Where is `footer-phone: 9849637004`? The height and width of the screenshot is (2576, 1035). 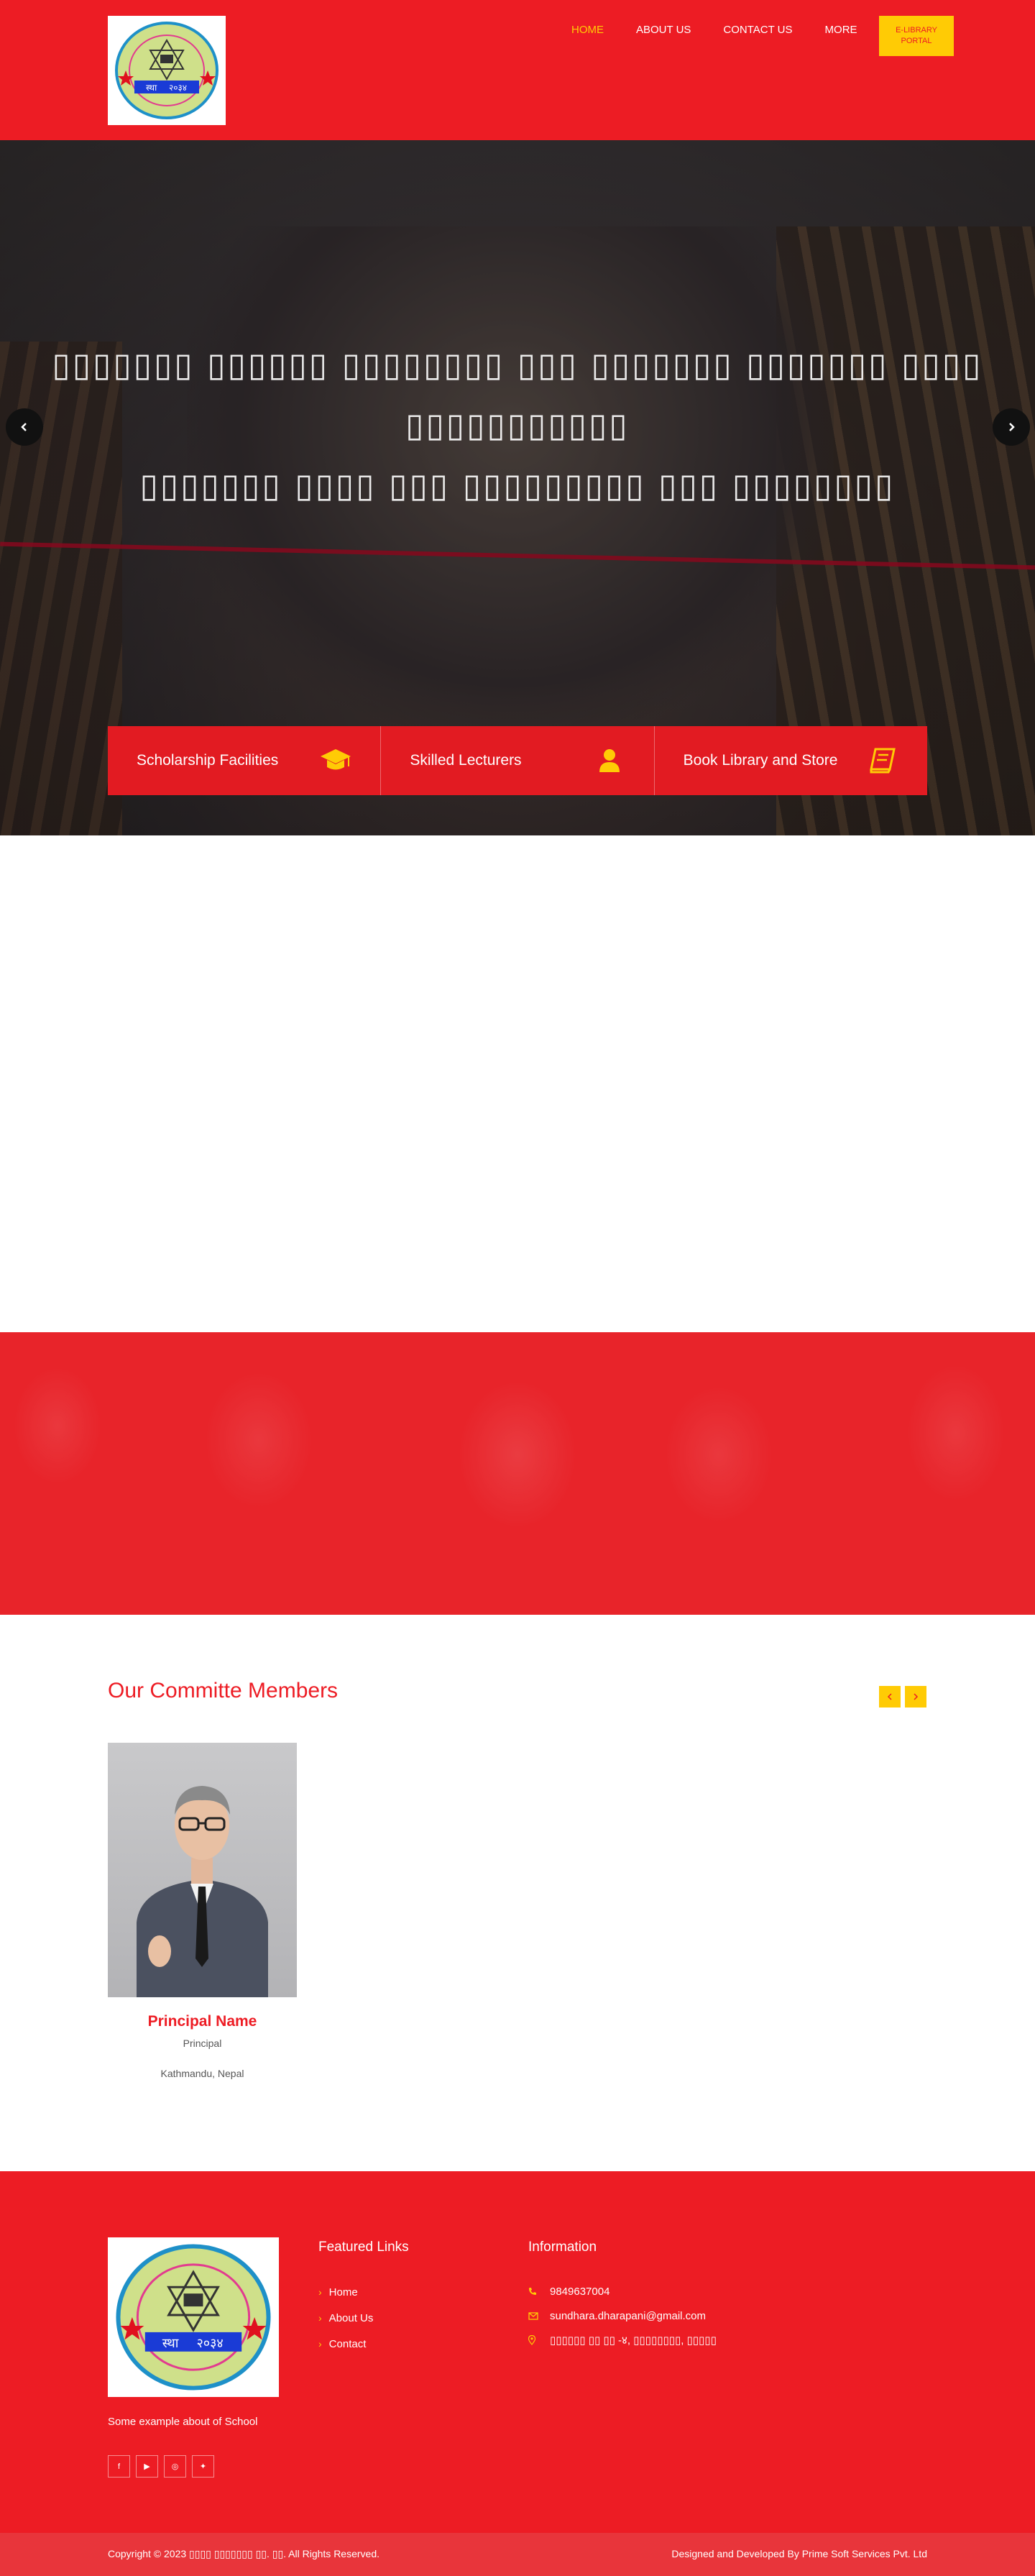
footer-phone: 9849637004 is located at coordinates (622, 2291).